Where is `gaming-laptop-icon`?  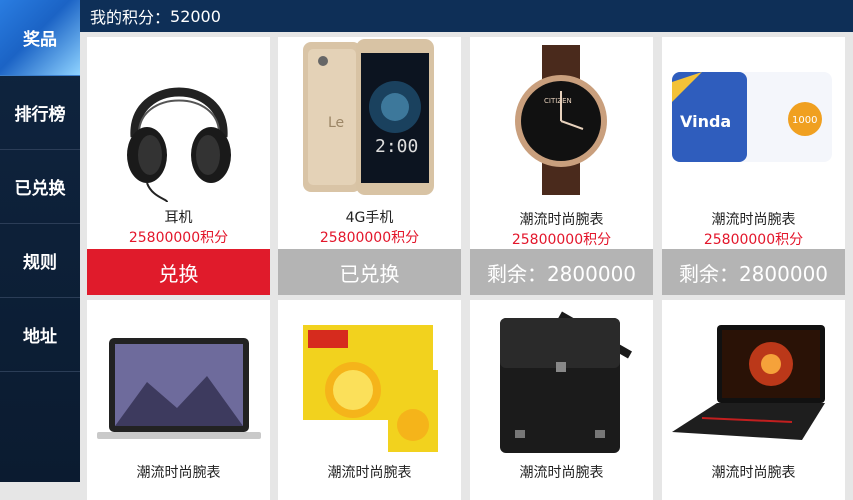 gaming-laptop-icon is located at coordinates (753, 382).